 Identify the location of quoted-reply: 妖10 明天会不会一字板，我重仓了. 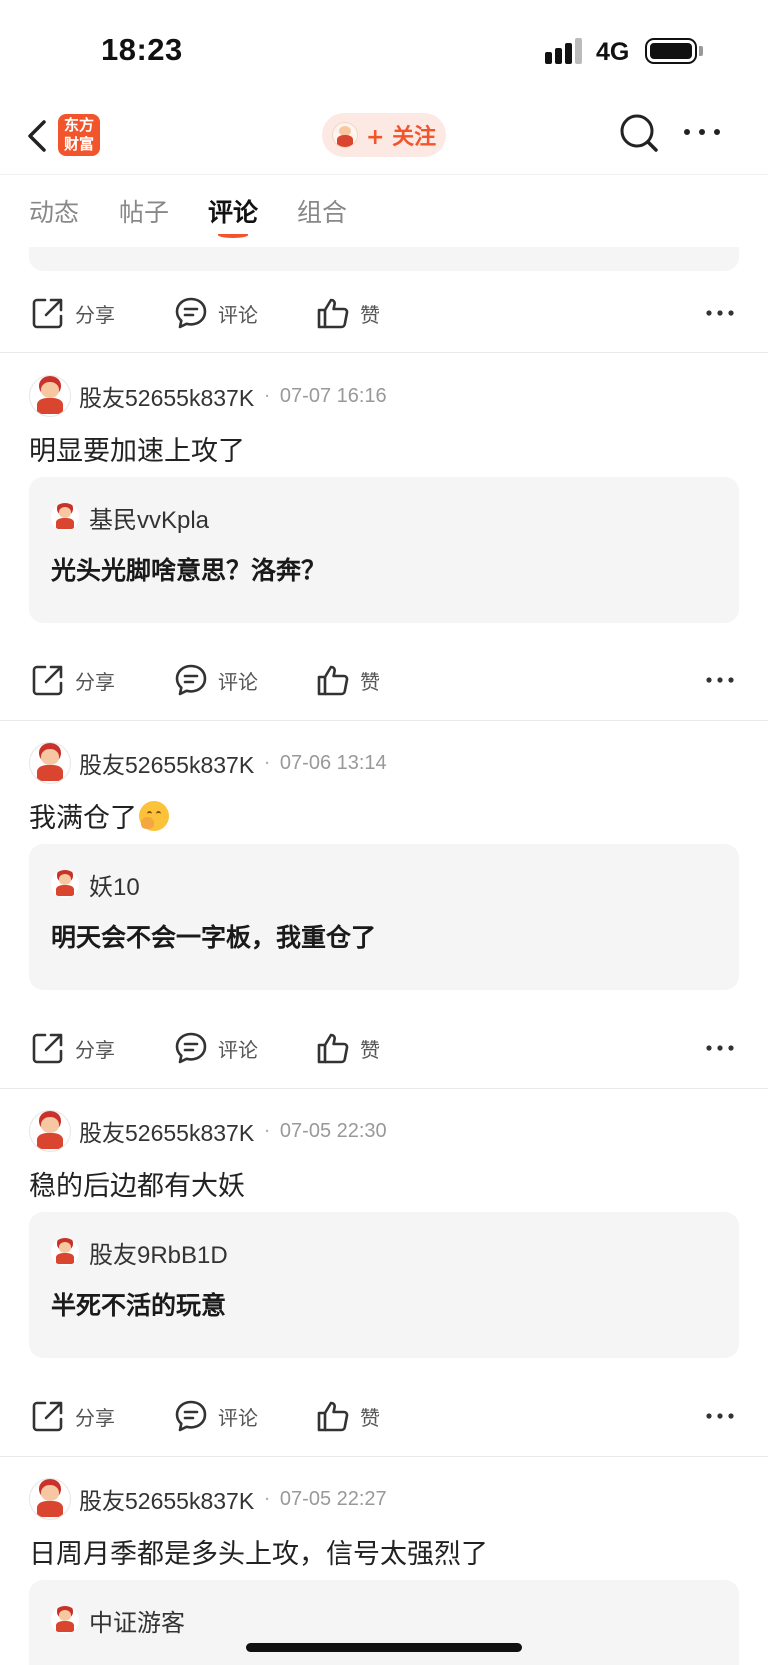
(384, 917).